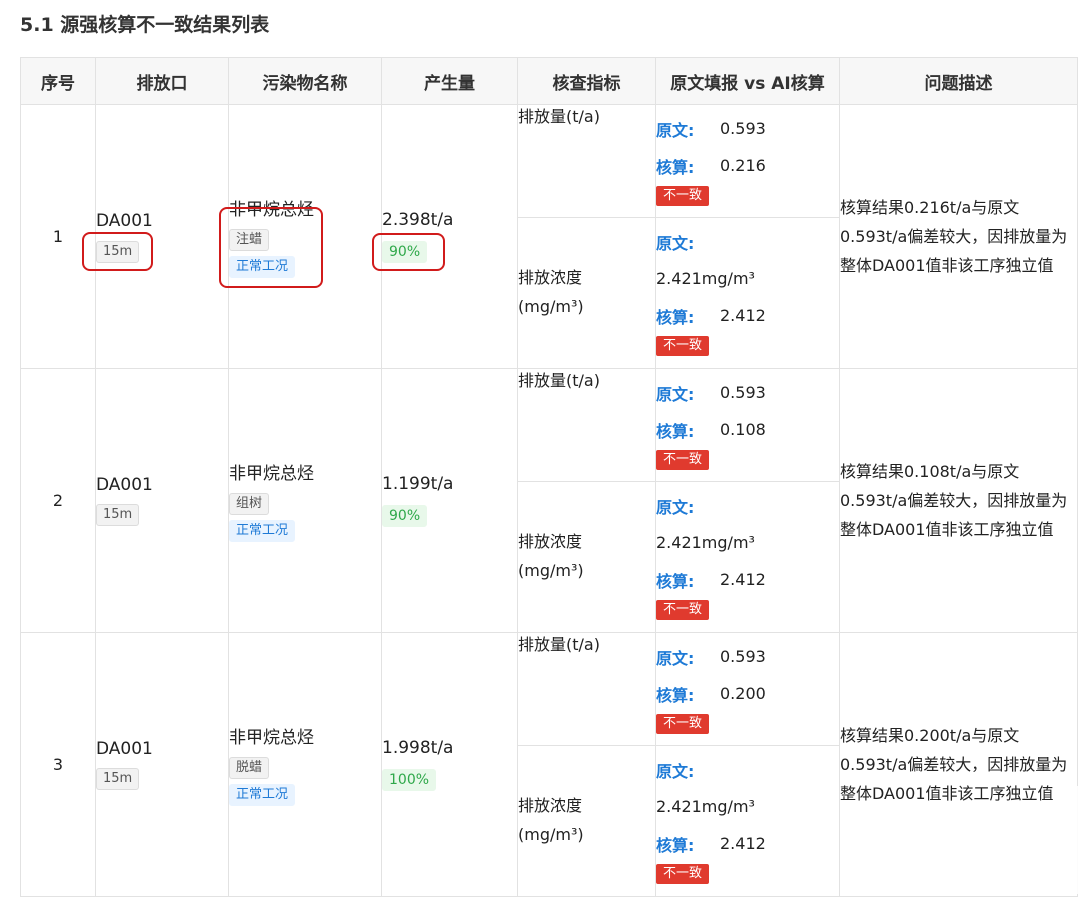 The image size is (1080, 897). Describe the element at coordinates (58, 81) in the screenshot. I see `header-no: 序号` at that location.